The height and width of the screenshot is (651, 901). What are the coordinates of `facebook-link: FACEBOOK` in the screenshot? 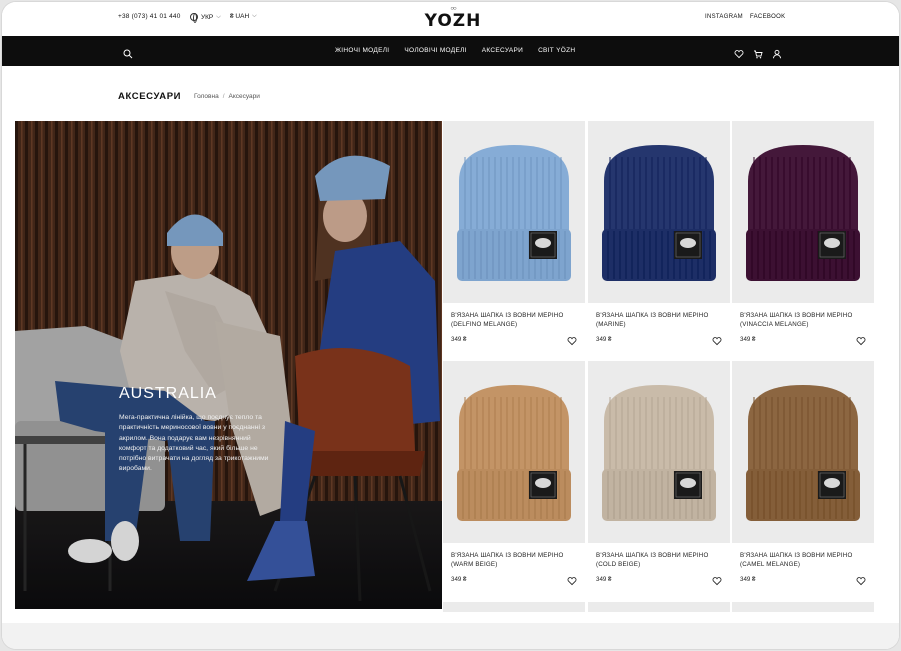 It's located at (767, 17).